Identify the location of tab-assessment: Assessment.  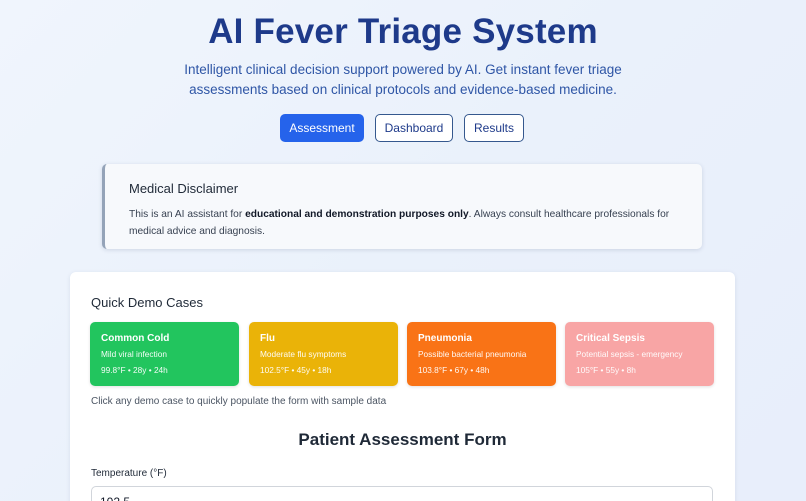
(322, 128).